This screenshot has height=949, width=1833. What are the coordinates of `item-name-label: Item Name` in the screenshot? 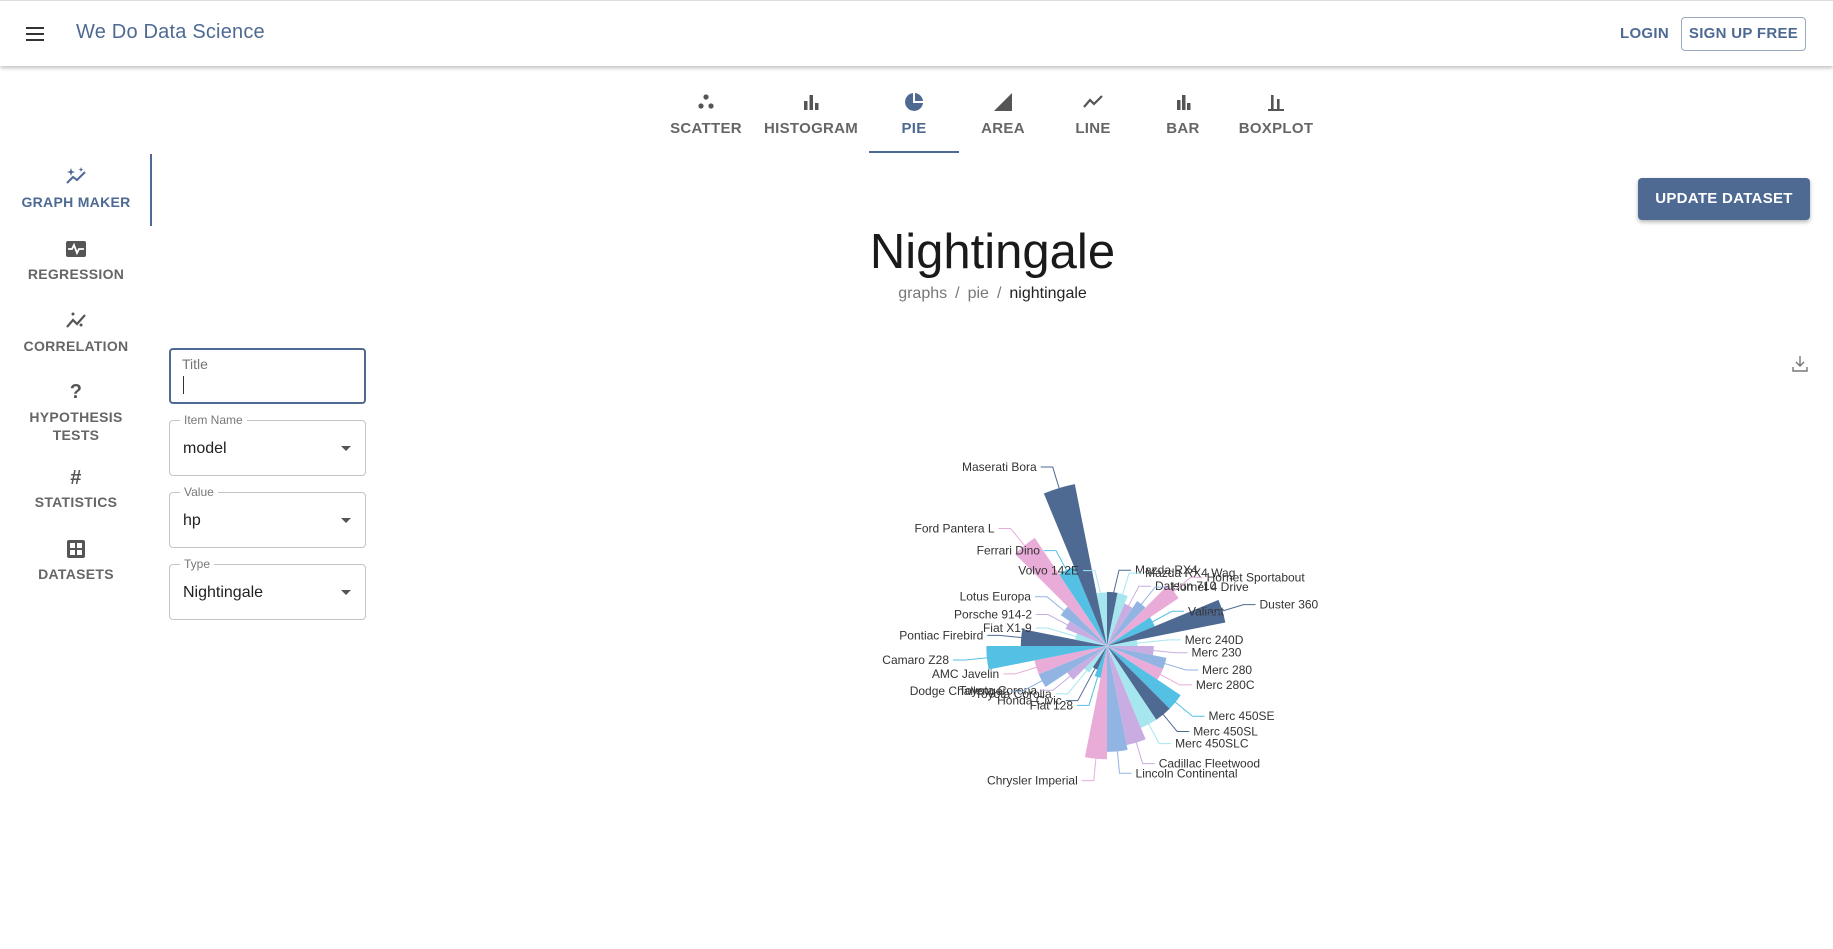 It's located at (213, 420).